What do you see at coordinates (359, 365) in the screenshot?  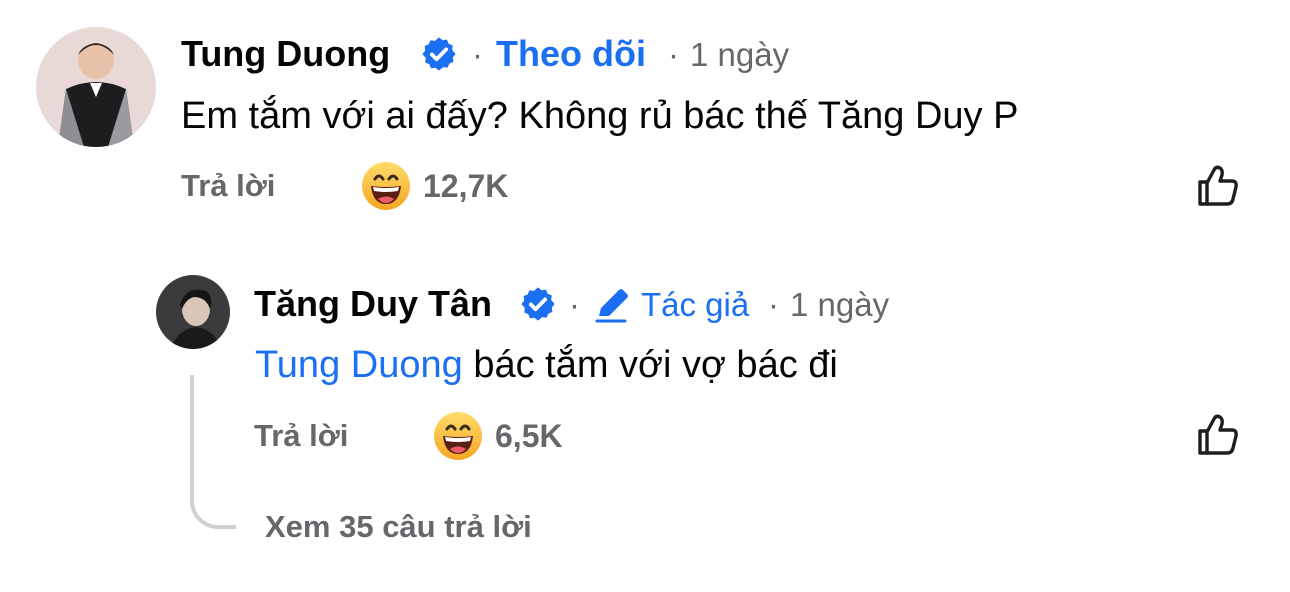 I see `mention-link: Tung Duong` at bounding box center [359, 365].